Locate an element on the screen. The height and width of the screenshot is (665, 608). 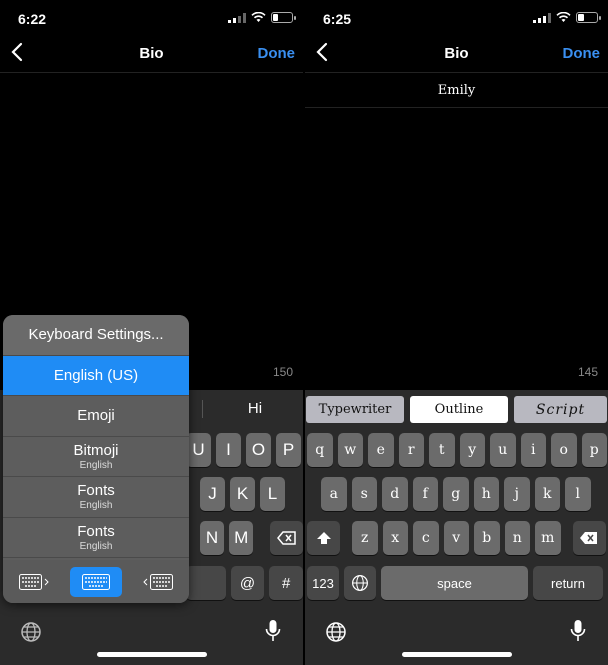
menu-item-bitmoji: Bitmoji English is located at coordinates (96, 457).